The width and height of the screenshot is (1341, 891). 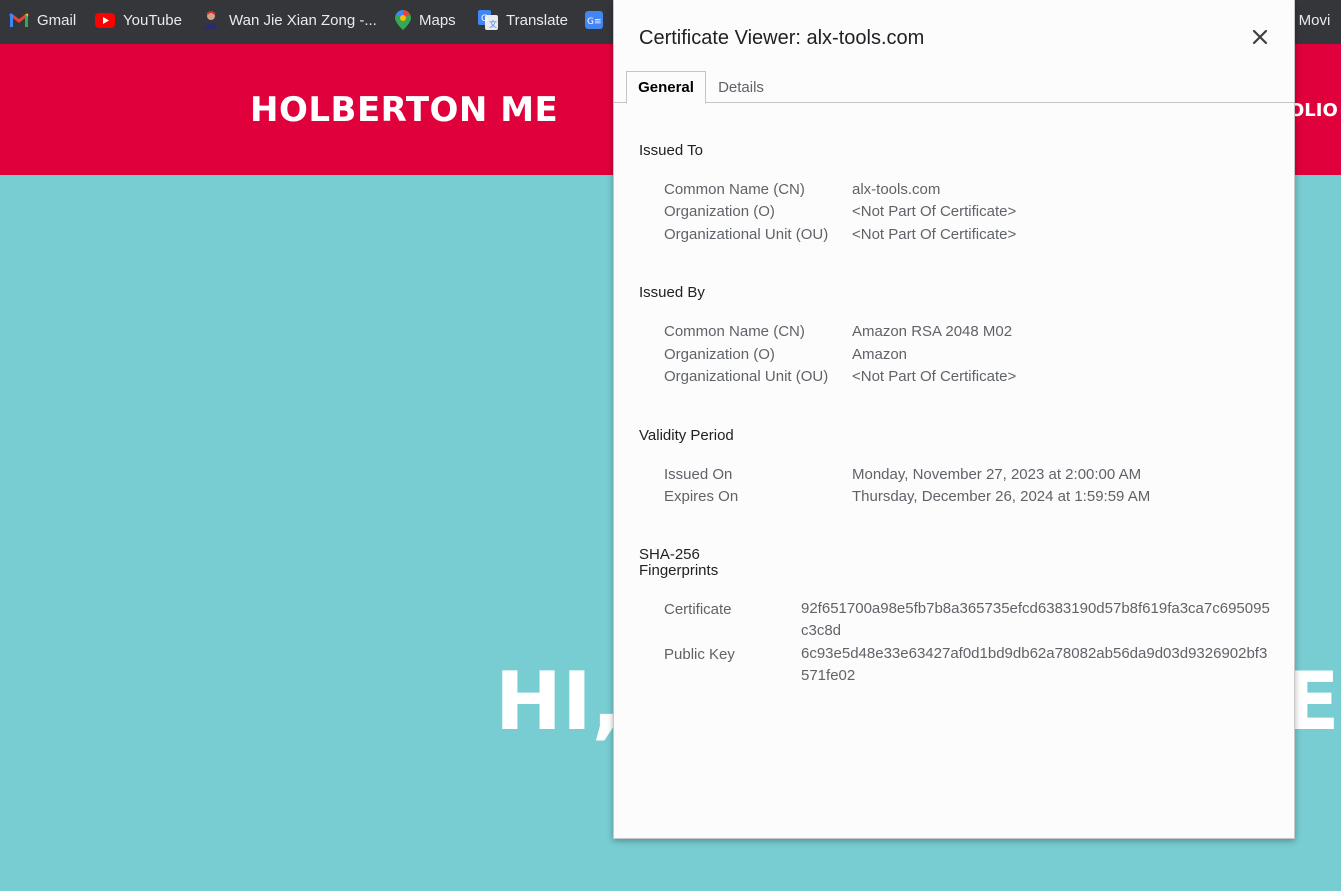 What do you see at coordinates (57, 20) in the screenshot?
I see `bookmark-label: Gmail` at bounding box center [57, 20].